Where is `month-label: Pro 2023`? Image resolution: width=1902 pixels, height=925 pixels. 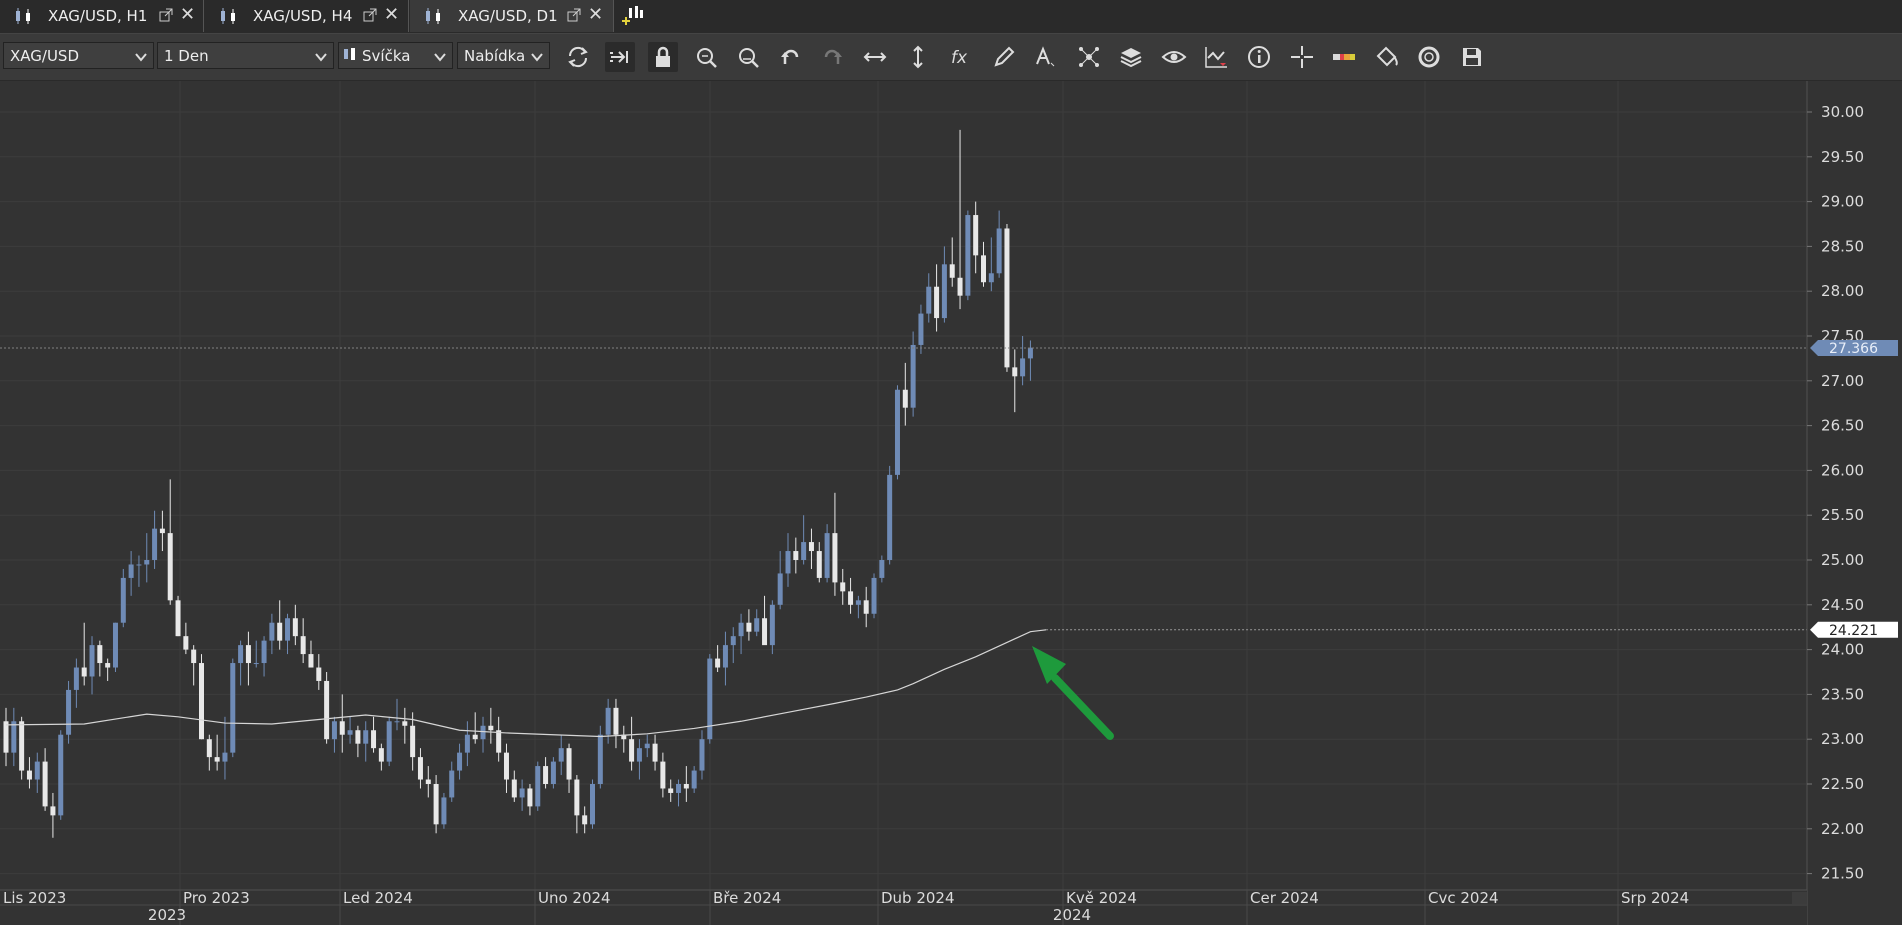
month-label: Pro 2023 is located at coordinates (216, 898).